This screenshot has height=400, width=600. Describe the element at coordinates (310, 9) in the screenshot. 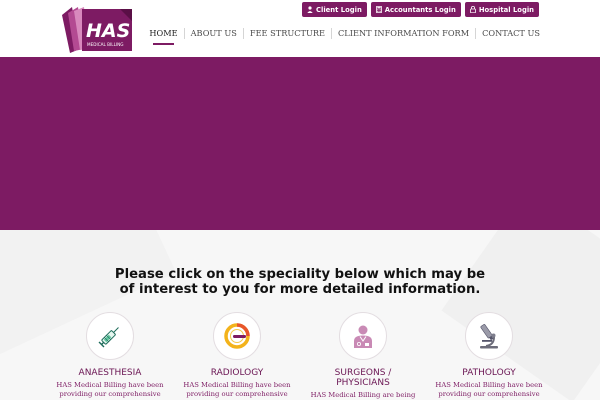

I see `user-icon` at that location.